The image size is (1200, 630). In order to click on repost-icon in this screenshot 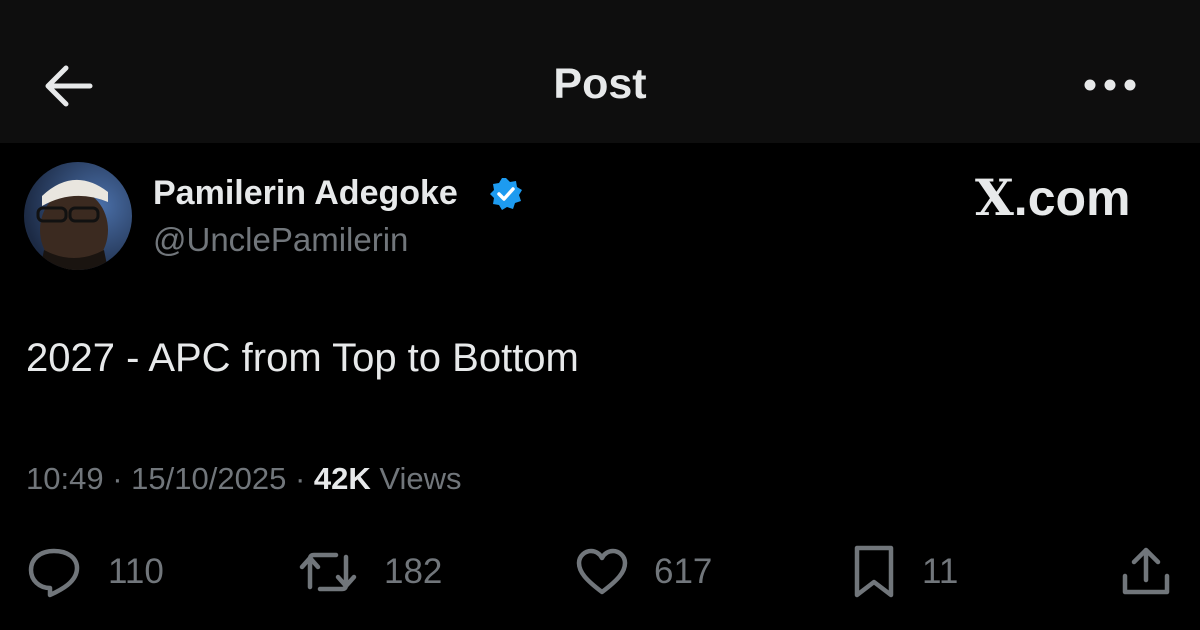, I will do `click(328, 572)`.